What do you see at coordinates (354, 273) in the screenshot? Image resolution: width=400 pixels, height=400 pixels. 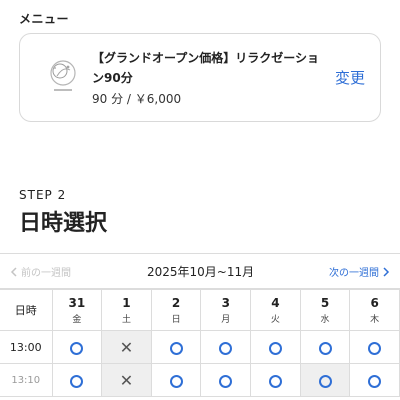 I see `next-week-label: 次の一週間` at bounding box center [354, 273].